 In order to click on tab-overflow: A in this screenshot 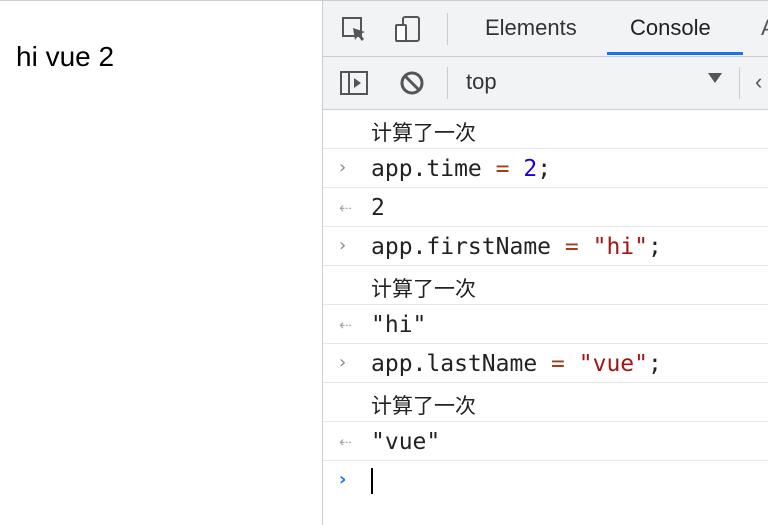, I will do `click(764, 28)`.